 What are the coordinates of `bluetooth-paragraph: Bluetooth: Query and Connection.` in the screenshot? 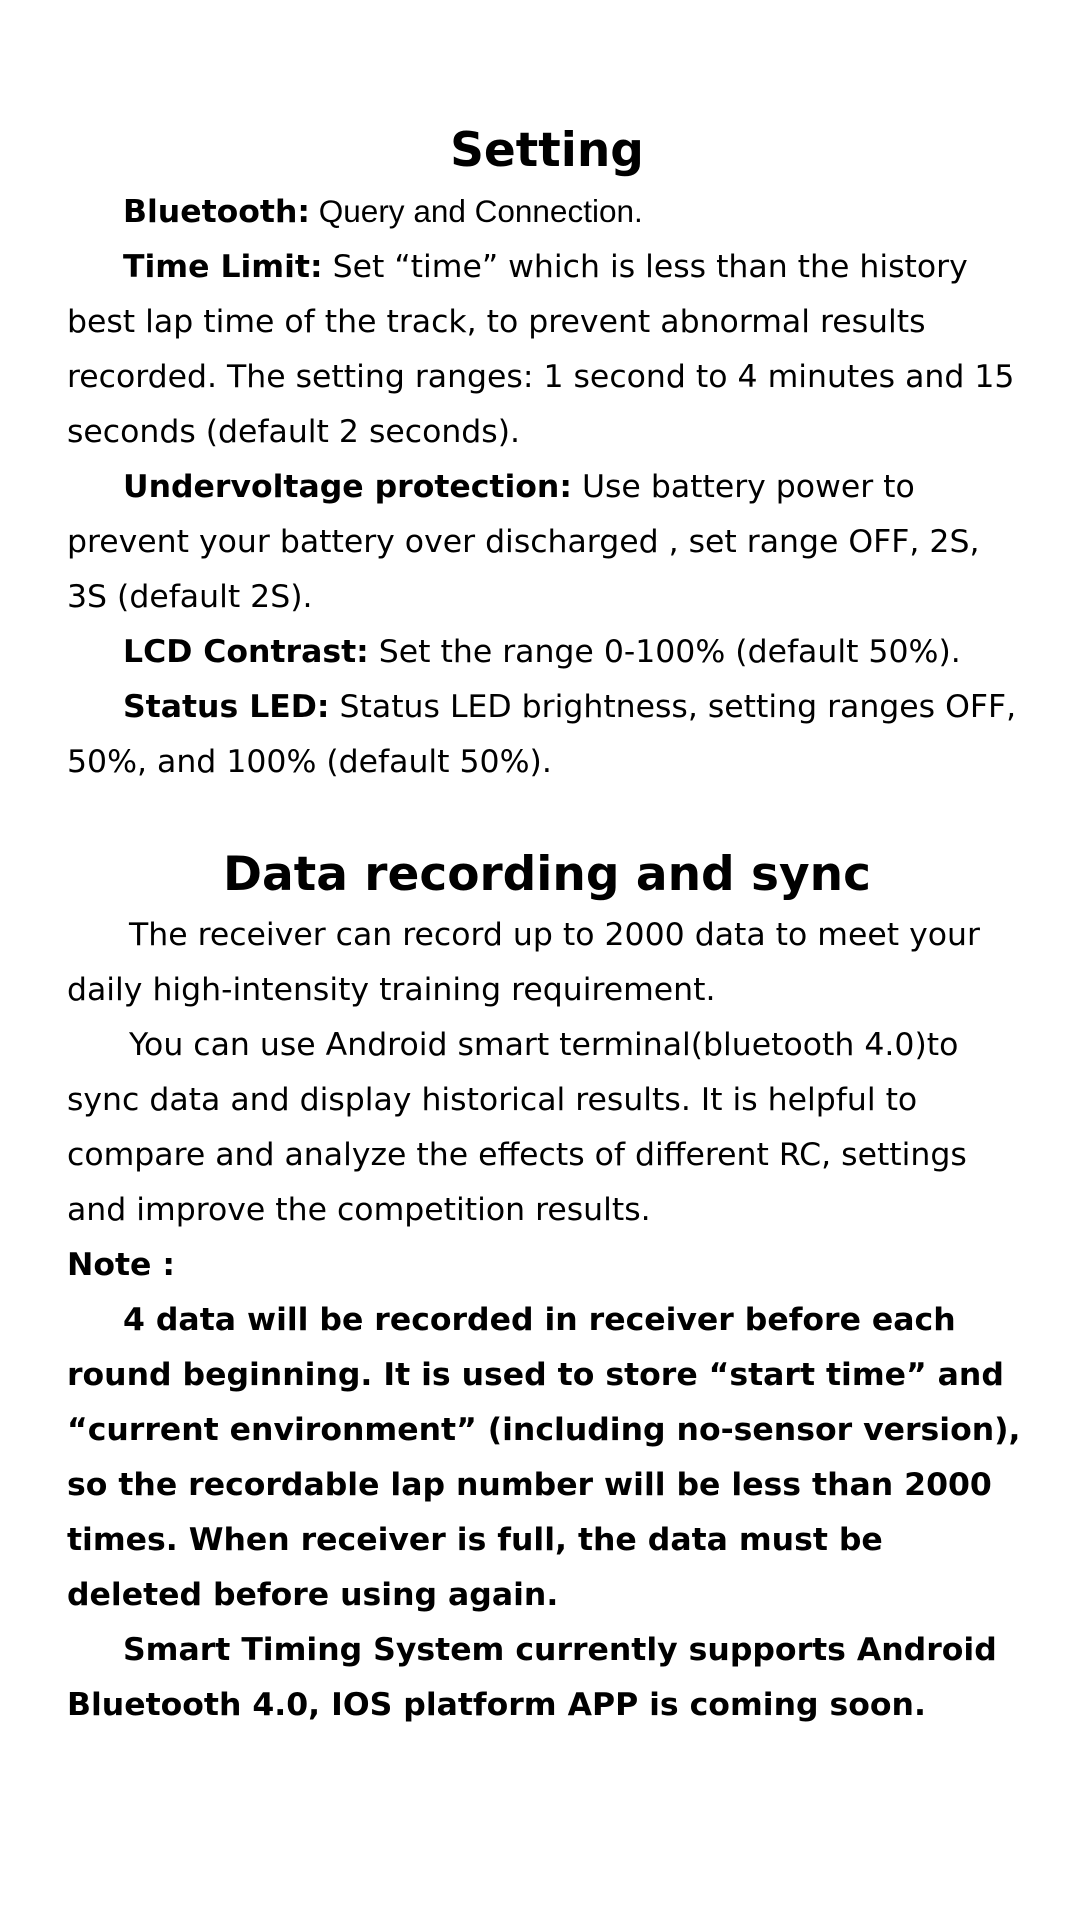 It's located at (547, 212).